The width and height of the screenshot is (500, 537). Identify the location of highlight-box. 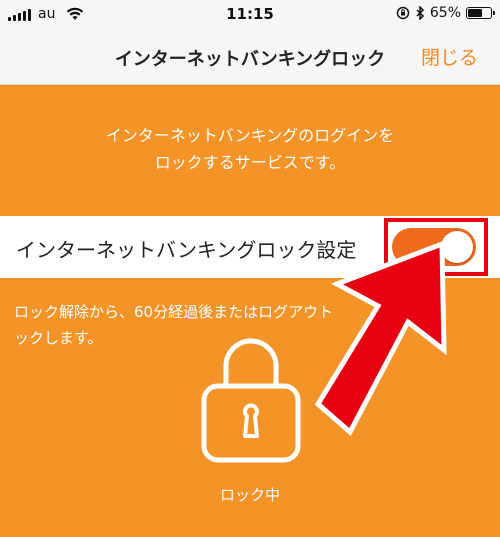
(436, 247).